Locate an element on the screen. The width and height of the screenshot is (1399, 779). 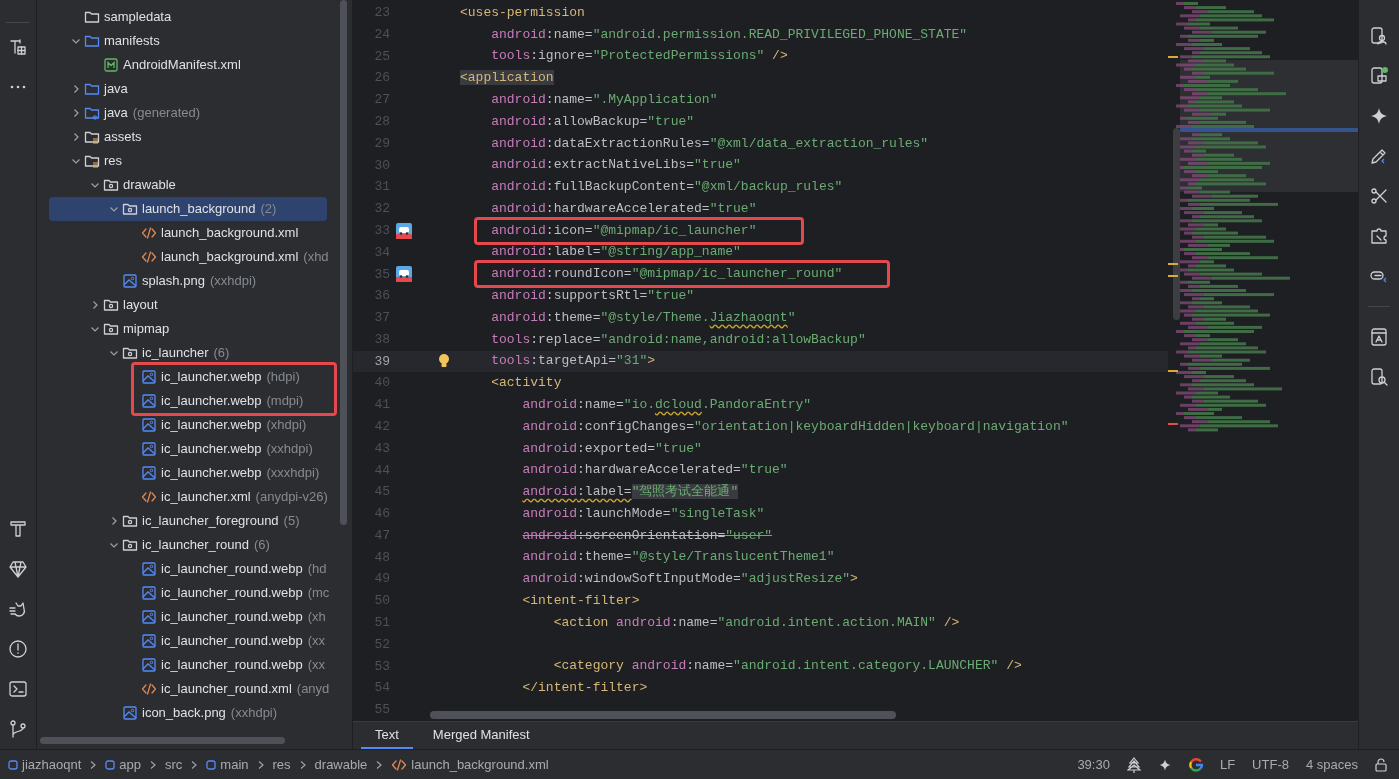
tree-item: ic_launcher.webp (xxxhdpi) is located at coordinates (188, 473).